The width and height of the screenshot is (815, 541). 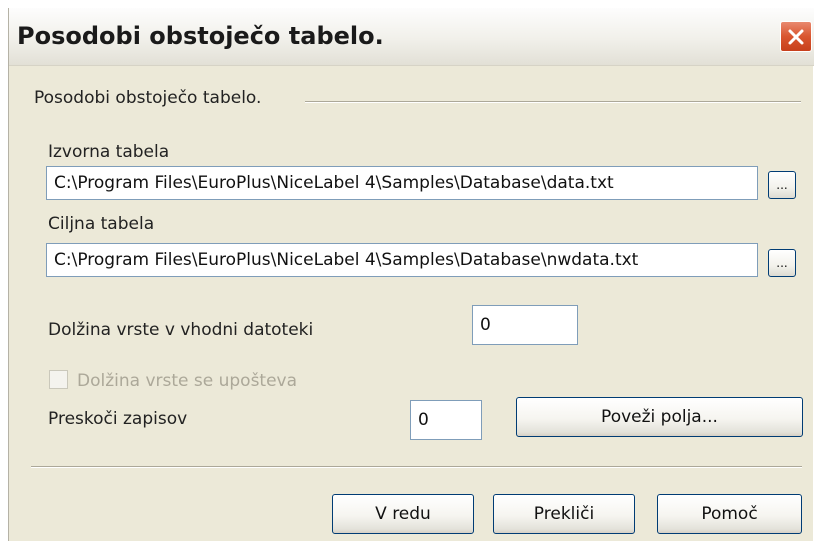 I want to click on ok-button: V redu, so click(x=403, y=514).